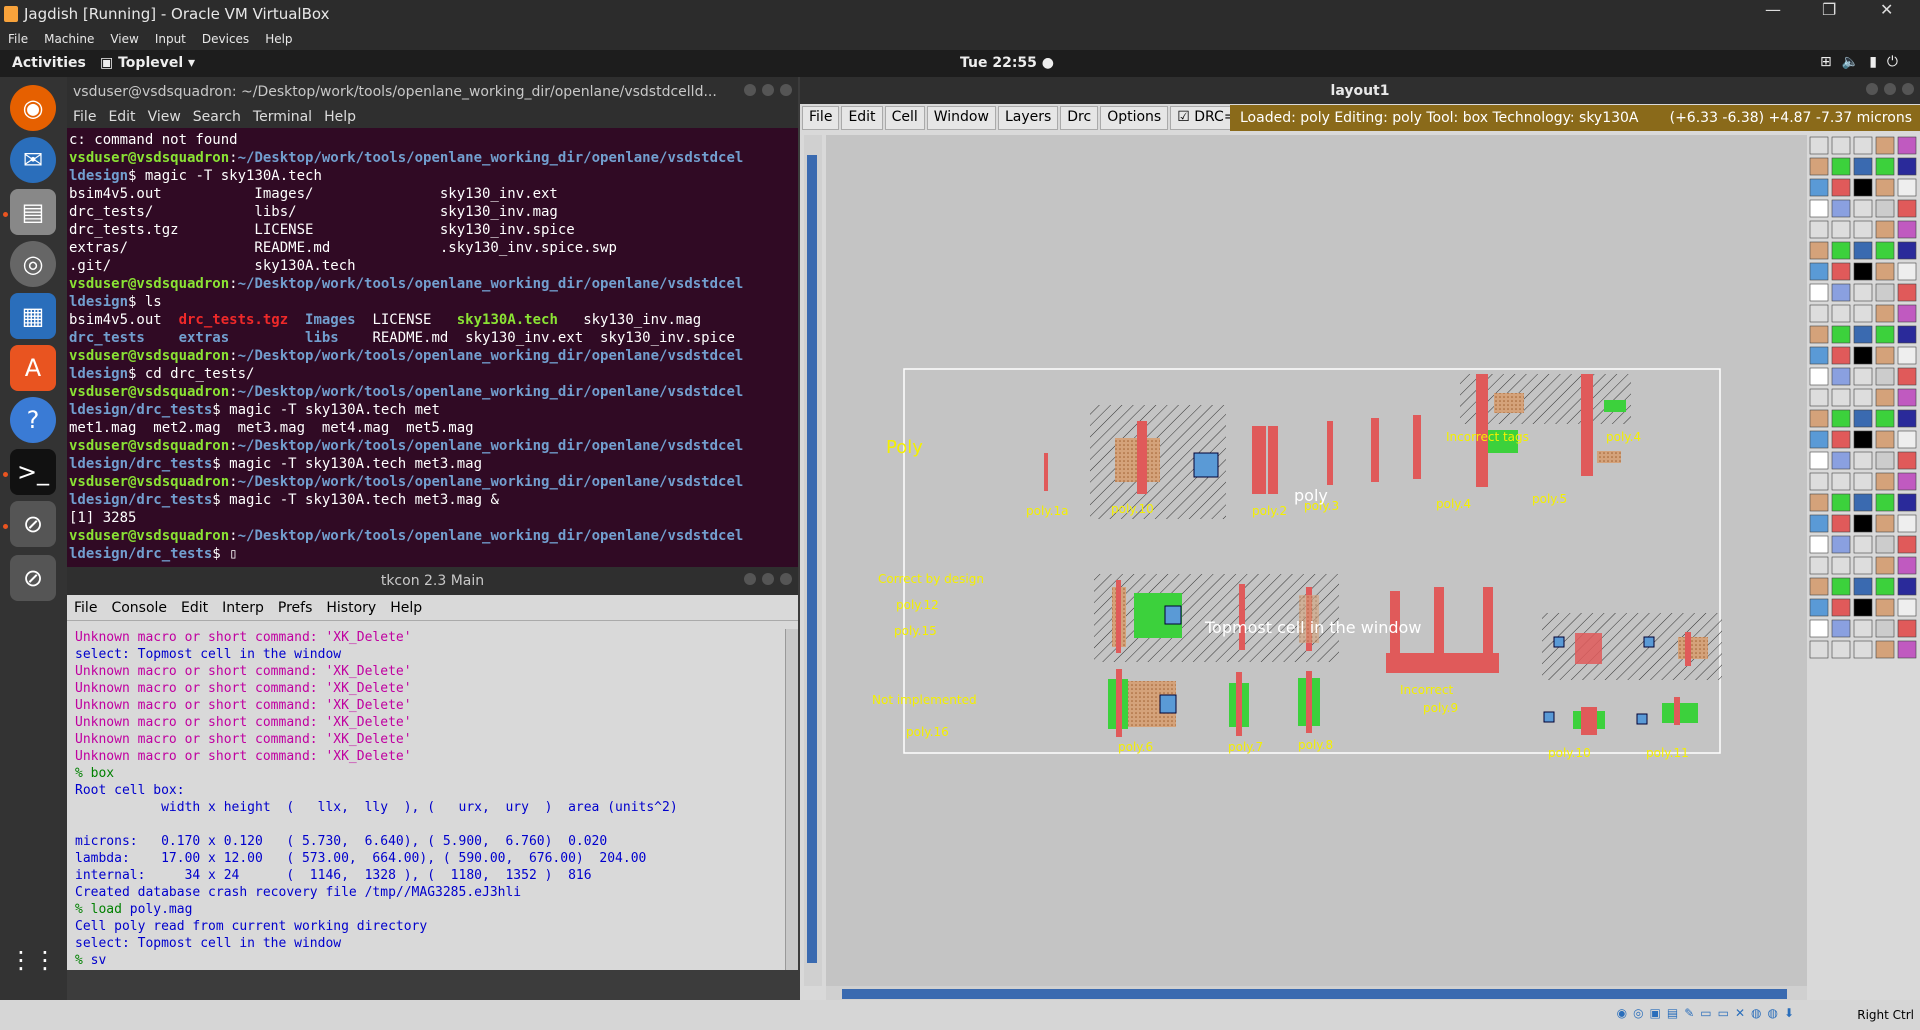 This screenshot has height=1030, width=1920. What do you see at coordinates (139, 608) in the screenshot?
I see `tkcon-menu-console: Console` at bounding box center [139, 608].